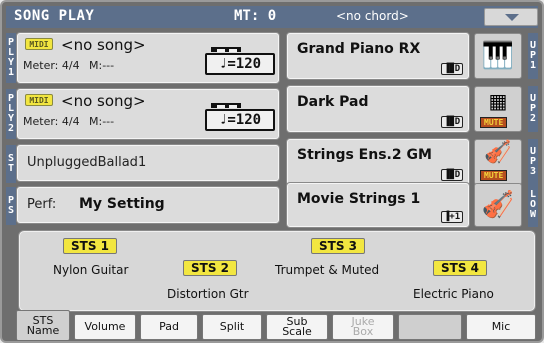  I want to click on page-title: SONG PLAY, so click(54, 16).